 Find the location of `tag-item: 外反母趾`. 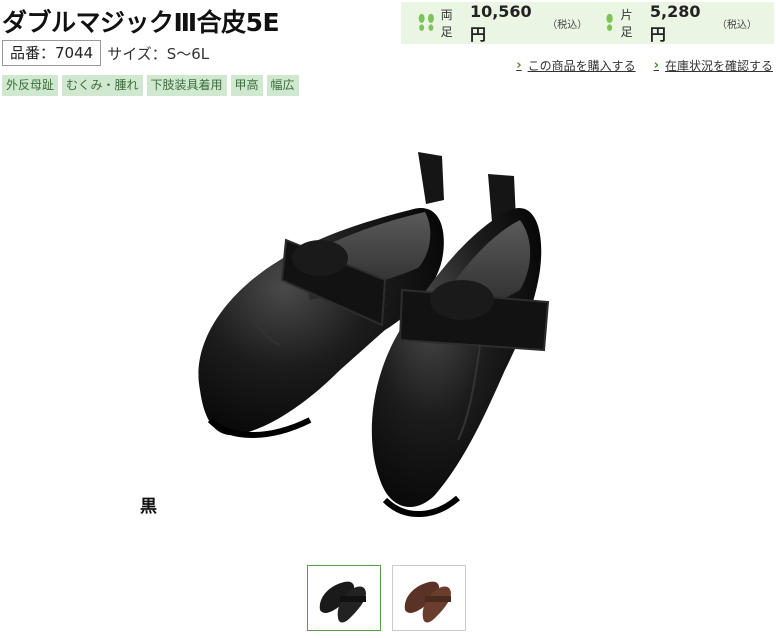

tag-item: 外反母趾 is located at coordinates (30, 85).